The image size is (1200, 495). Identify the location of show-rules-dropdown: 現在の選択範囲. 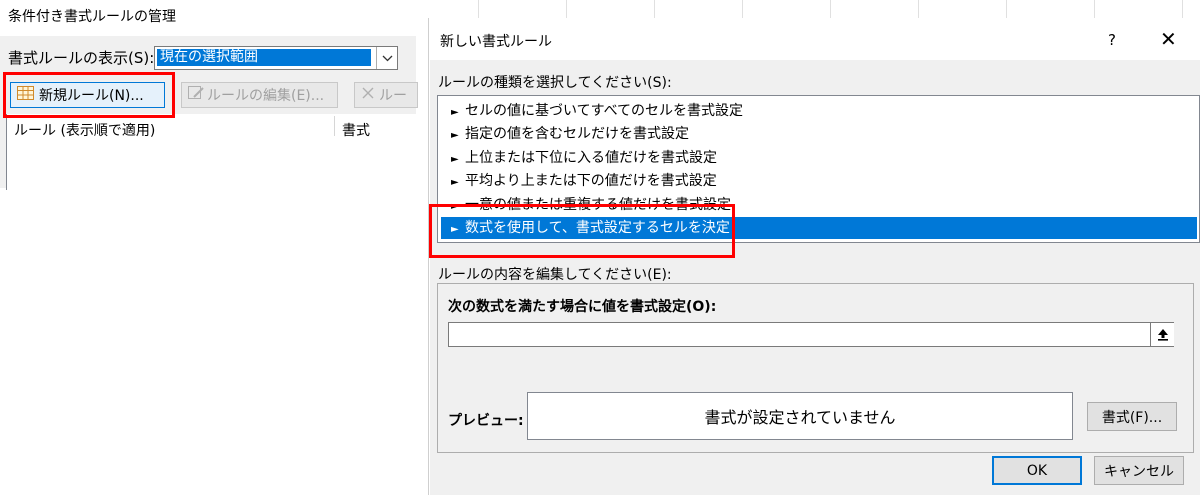
(276, 58).